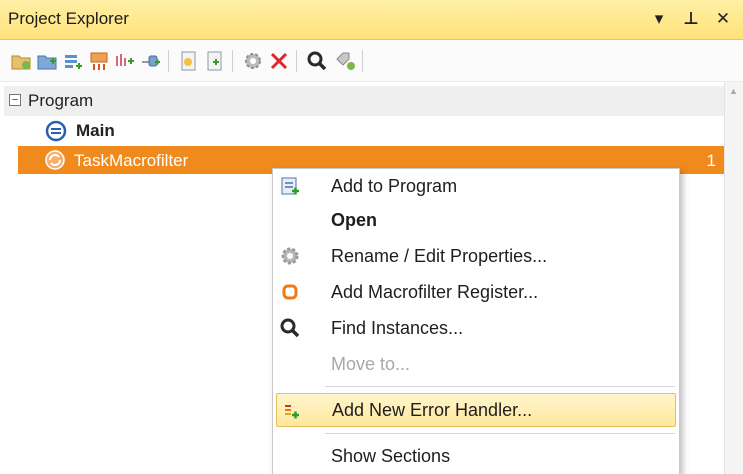 This screenshot has width=743, height=474. I want to click on add-connection-icon, so click(125, 61).